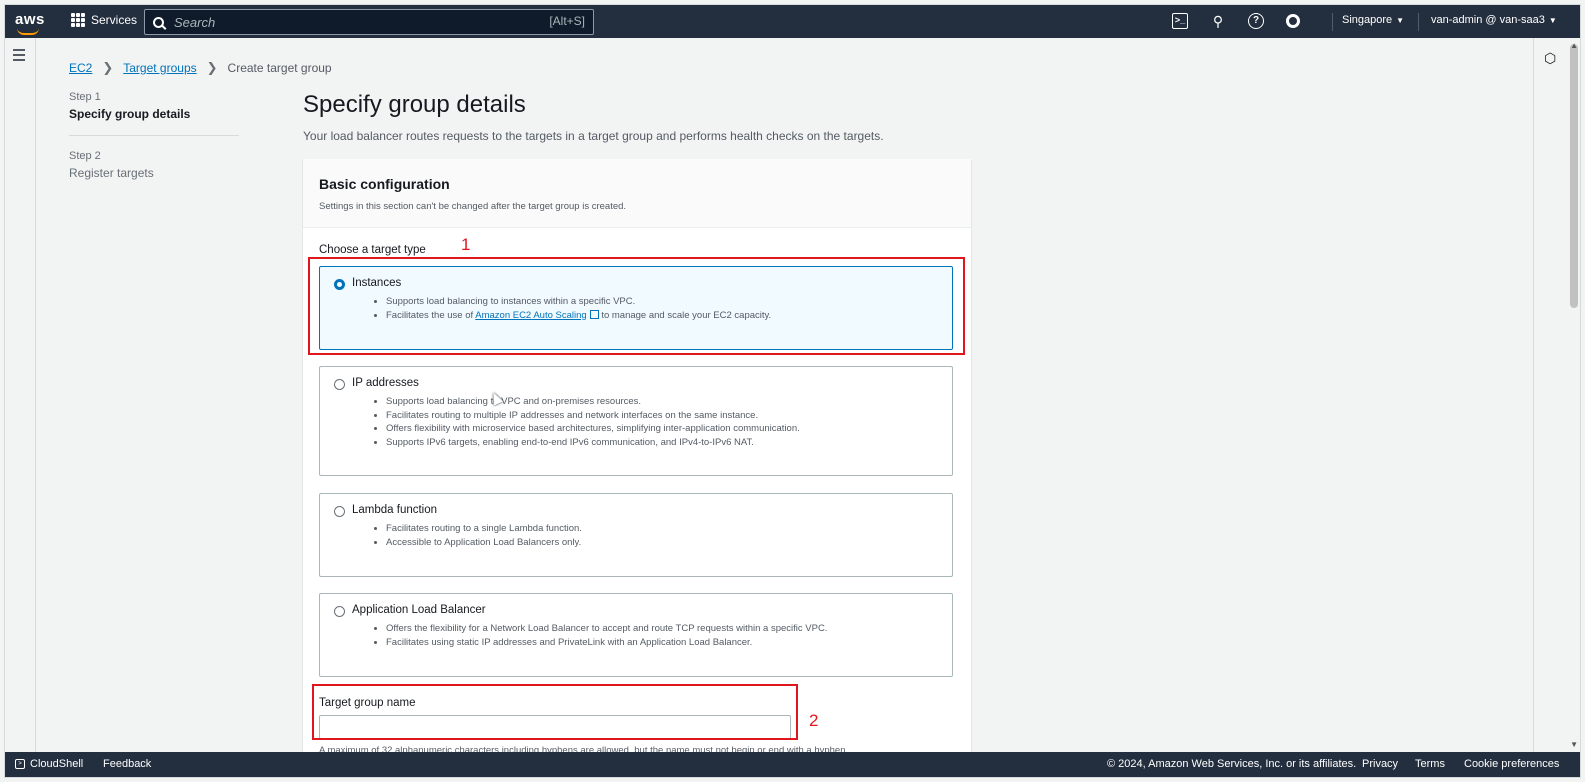 Image resolution: width=1585 pixels, height=782 pixels. Describe the element at coordinates (339, 511) in the screenshot. I see `radio-lambda` at that location.